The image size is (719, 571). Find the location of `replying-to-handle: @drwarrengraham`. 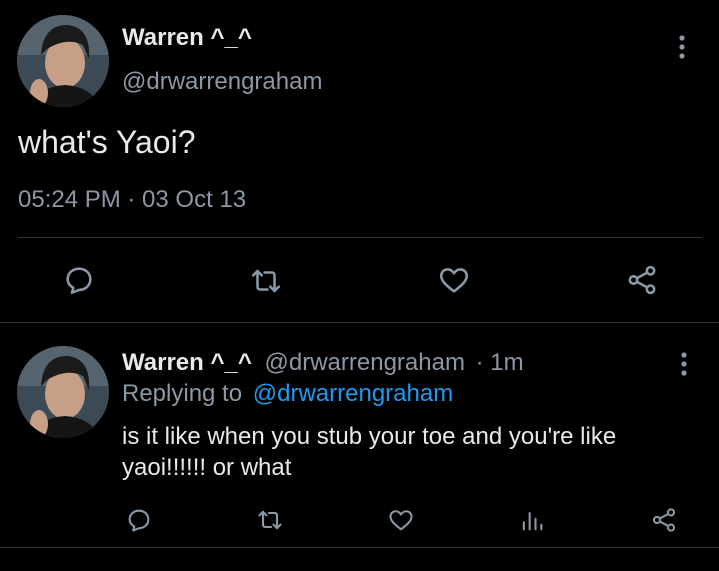

replying-to-handle: @drwarrengraham is located at coordinates (353, 393).